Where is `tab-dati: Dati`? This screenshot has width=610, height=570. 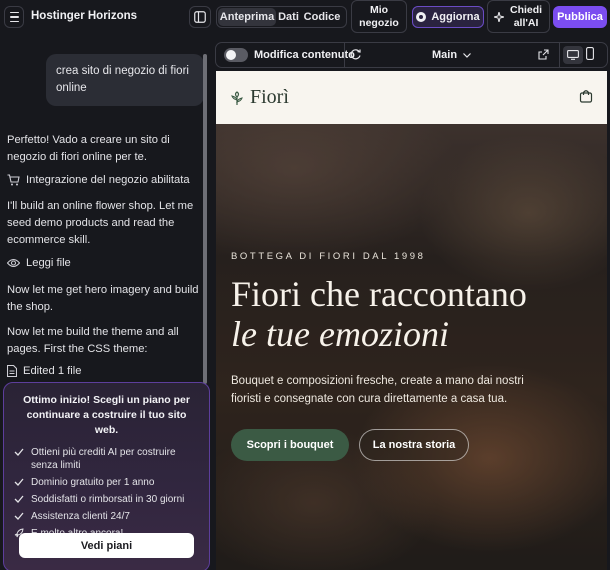 tab-dati: Dati is located at coordinates (288, 17).